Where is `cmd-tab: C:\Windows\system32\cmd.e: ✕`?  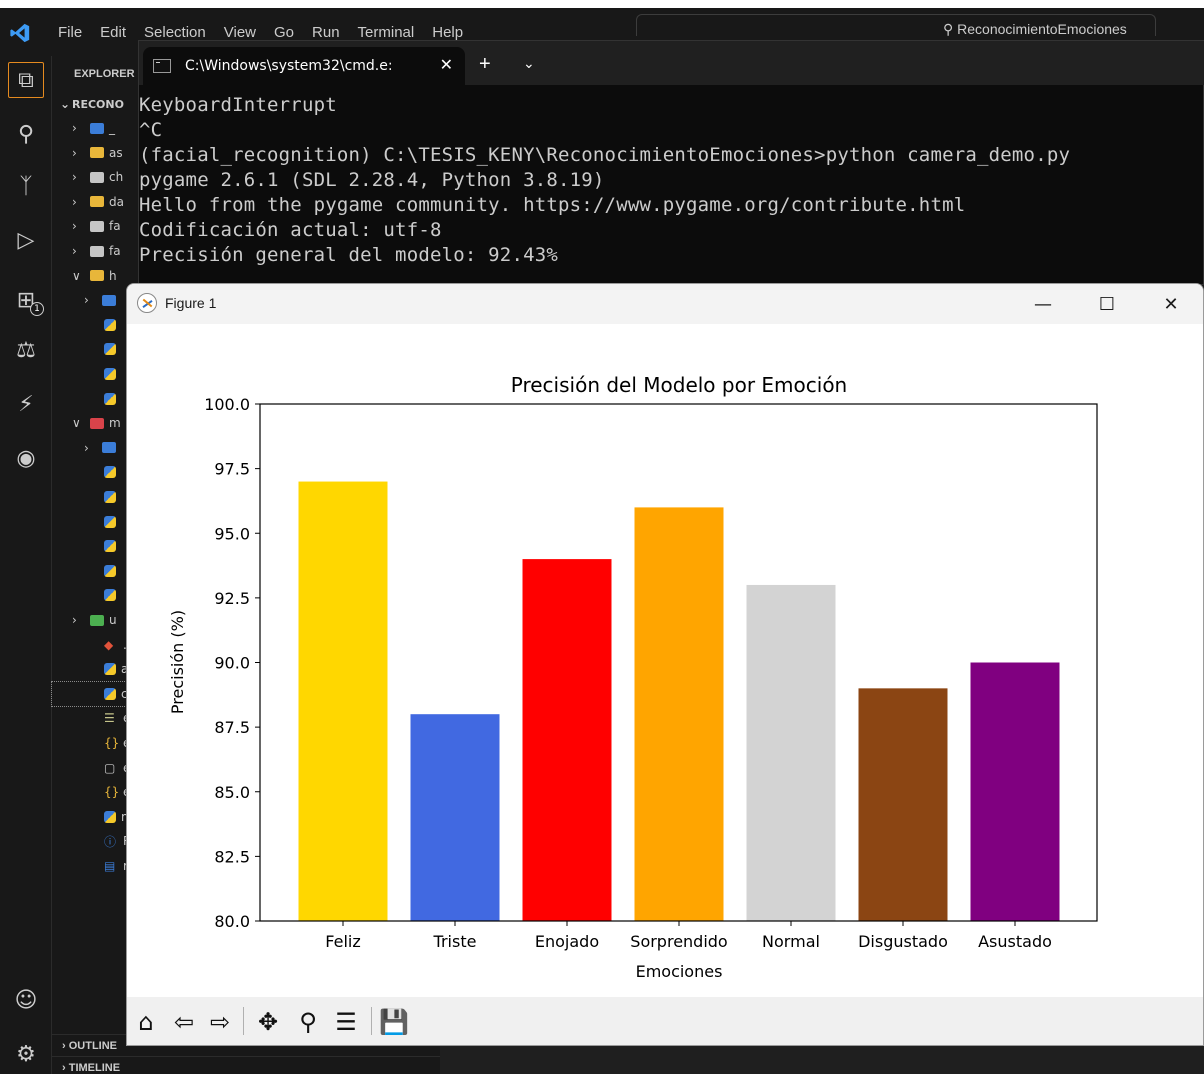 cmd-tab: C:\Windows\system32\cmd.e: ✕ is located at coordinates (304, 66).